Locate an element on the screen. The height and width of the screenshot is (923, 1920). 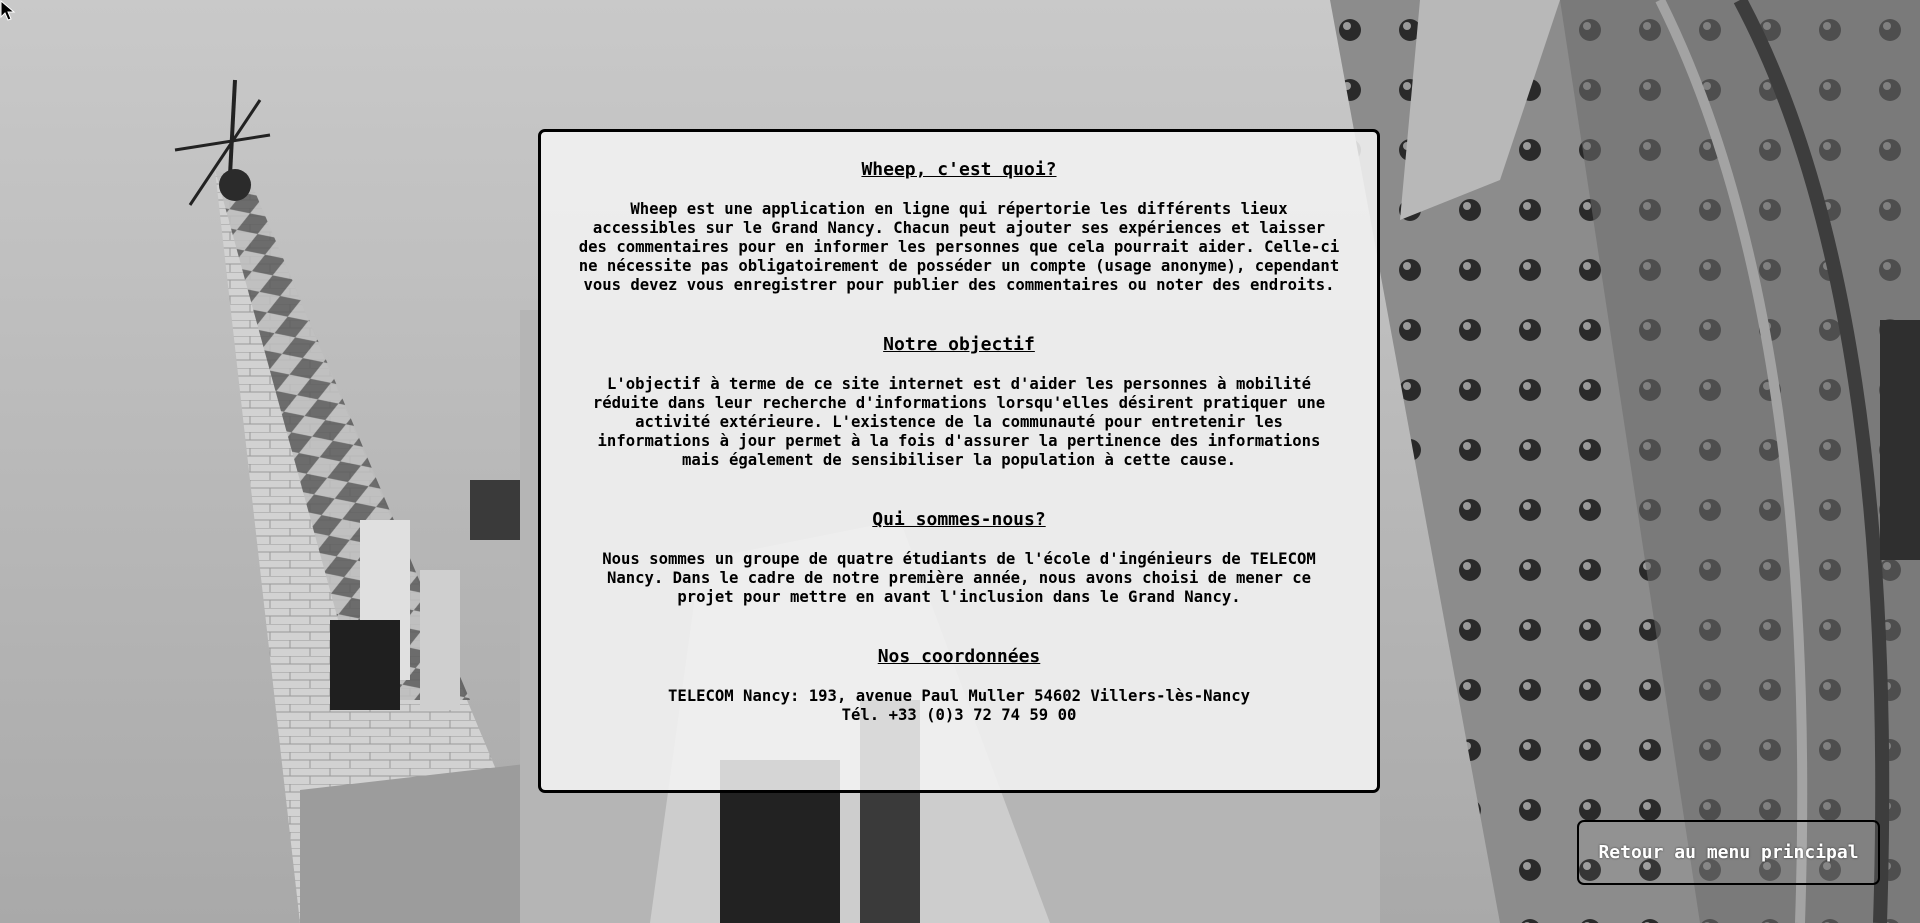
section-title-contact: Nos coordonnées is located at coordinates (959, 656).